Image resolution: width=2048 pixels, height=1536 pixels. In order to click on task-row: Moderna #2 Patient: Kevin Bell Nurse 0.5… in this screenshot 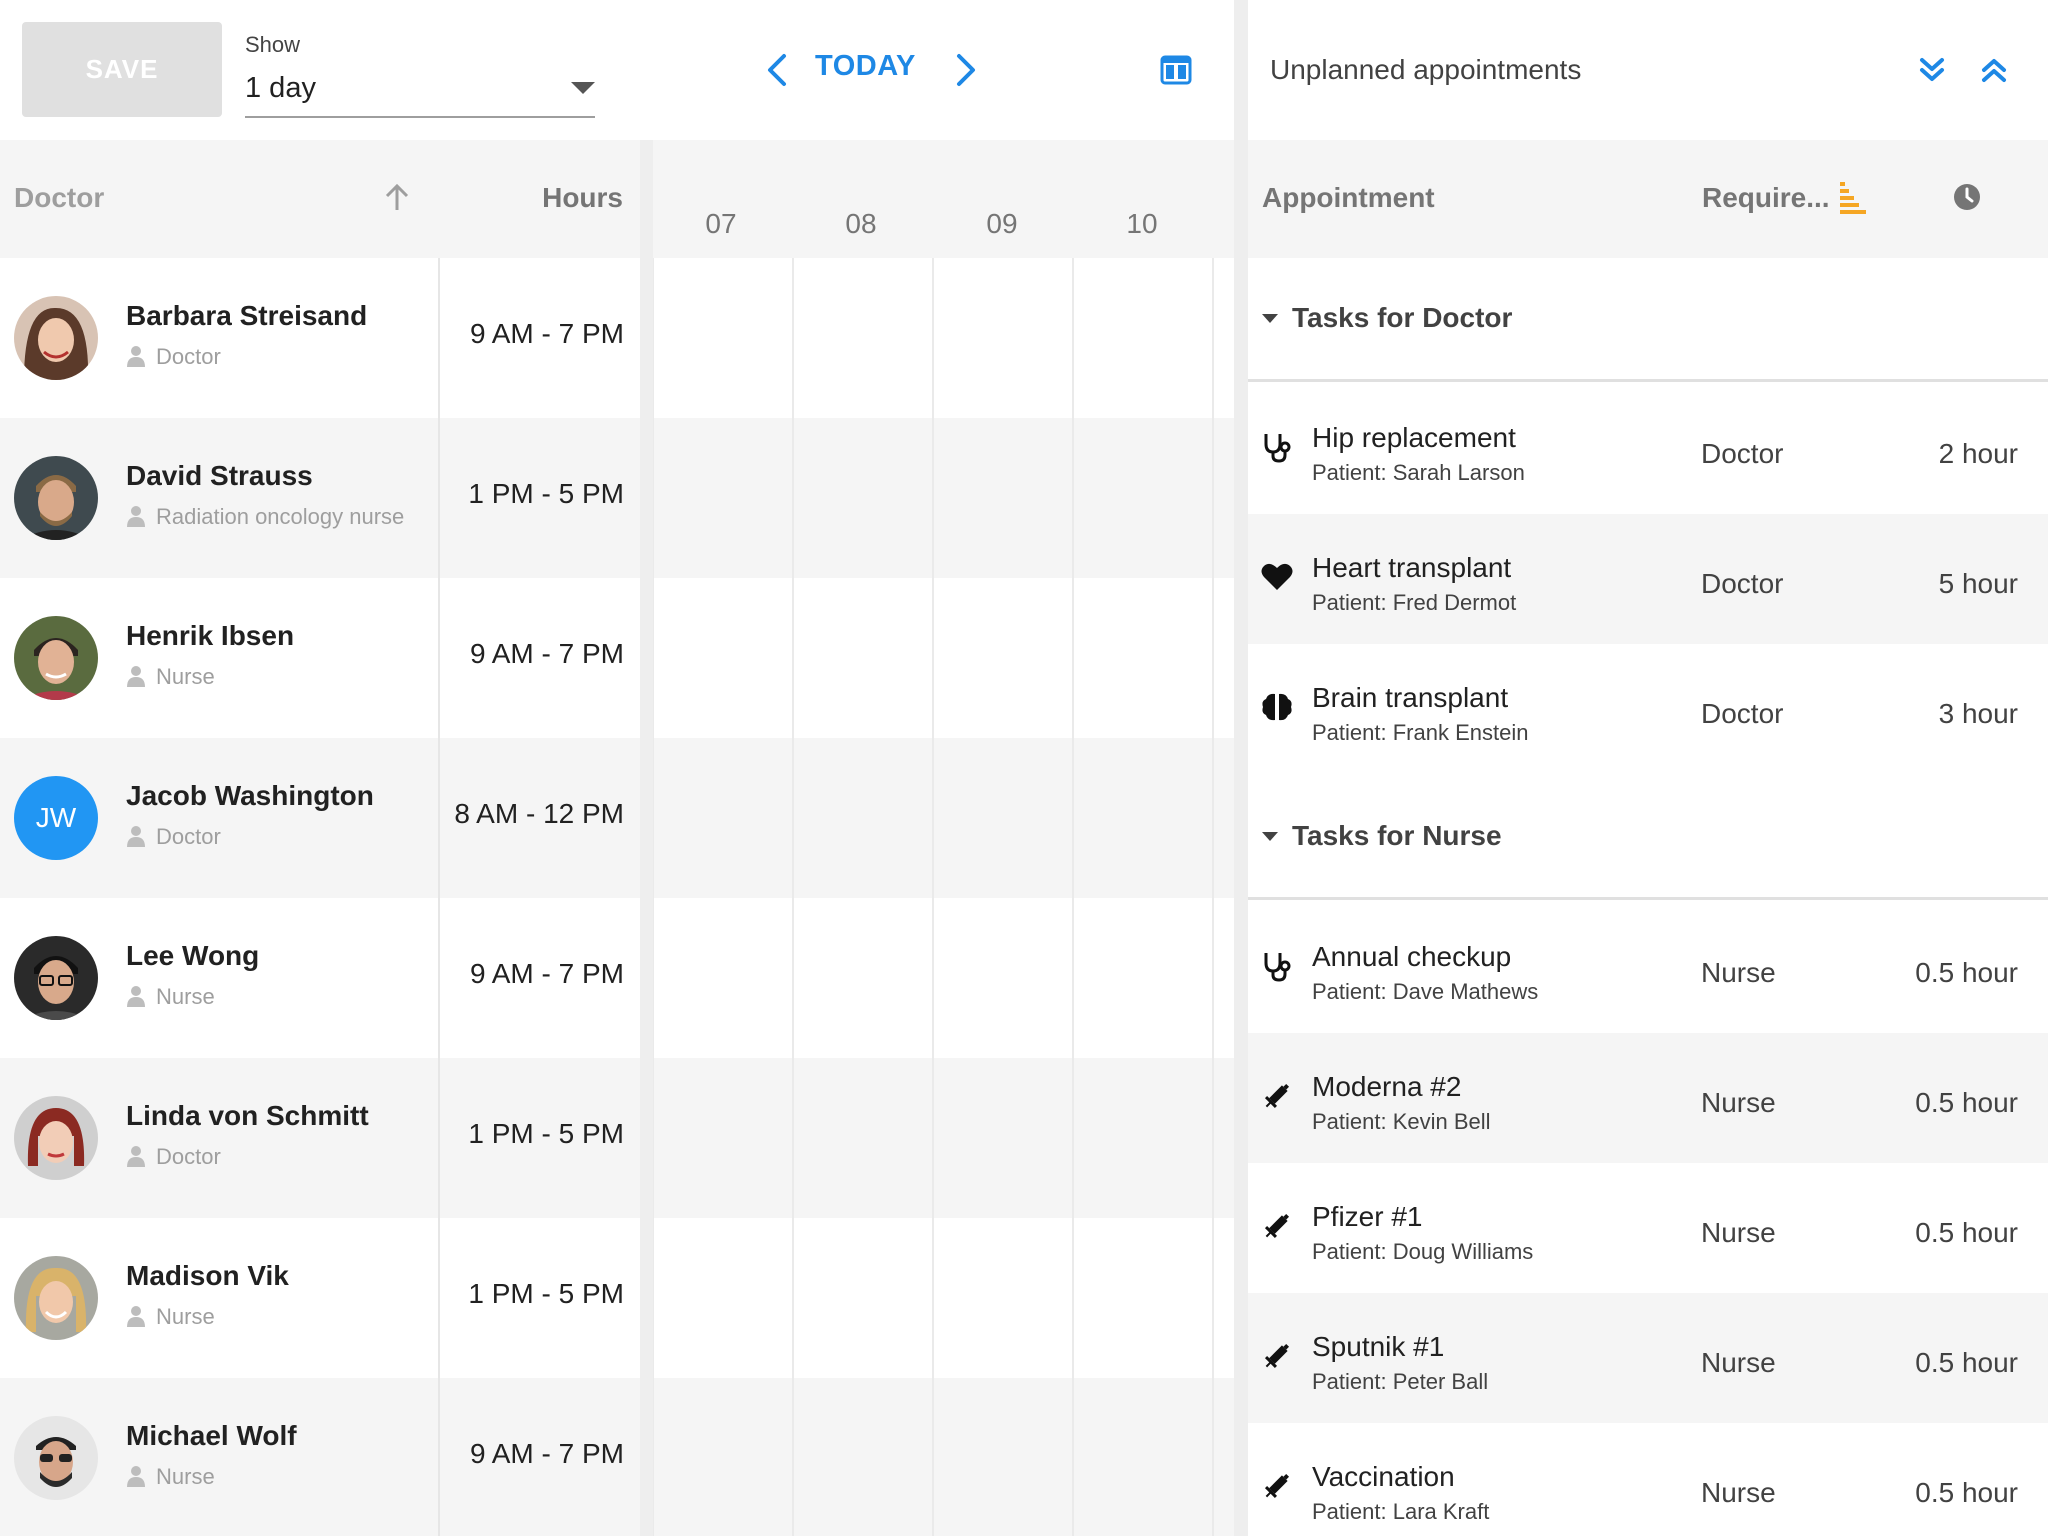, I will do `click(1648, 1098)`.